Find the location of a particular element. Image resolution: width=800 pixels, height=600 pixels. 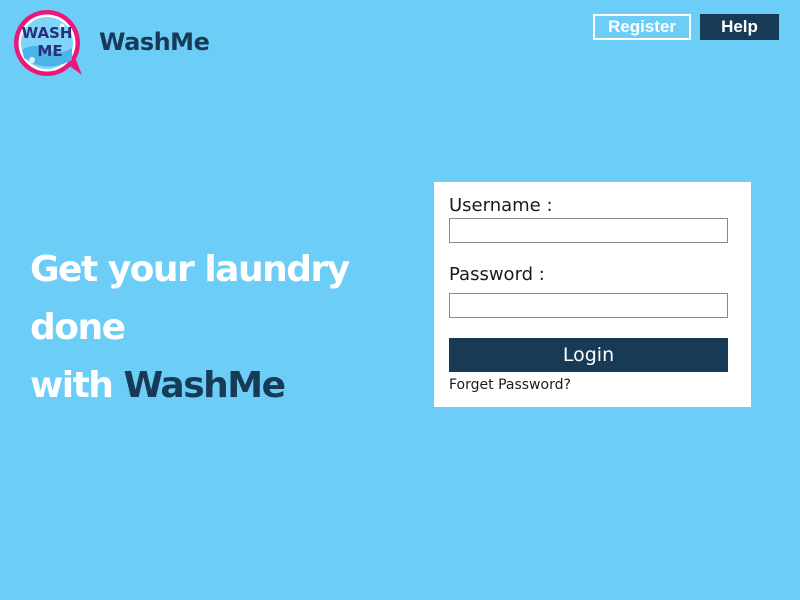

logo-text-me: ME is located at coordinates (49, 51).